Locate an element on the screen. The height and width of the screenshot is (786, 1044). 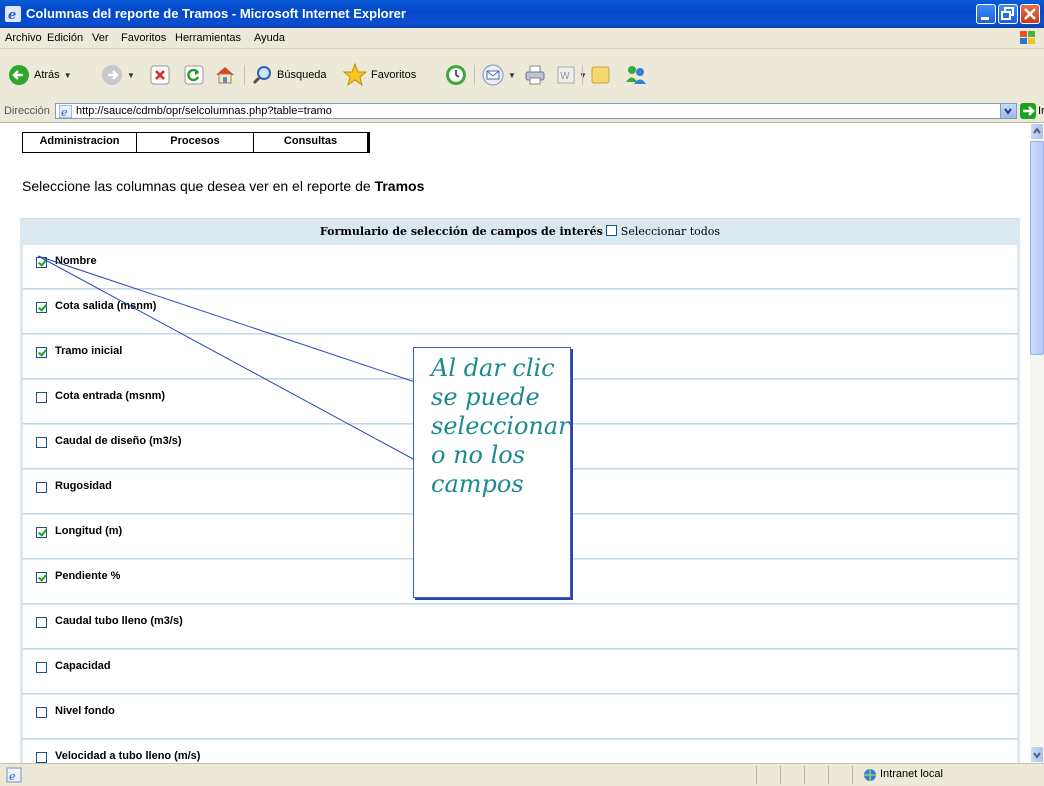
scroll-up-button is located at coordinates (1037, 131).